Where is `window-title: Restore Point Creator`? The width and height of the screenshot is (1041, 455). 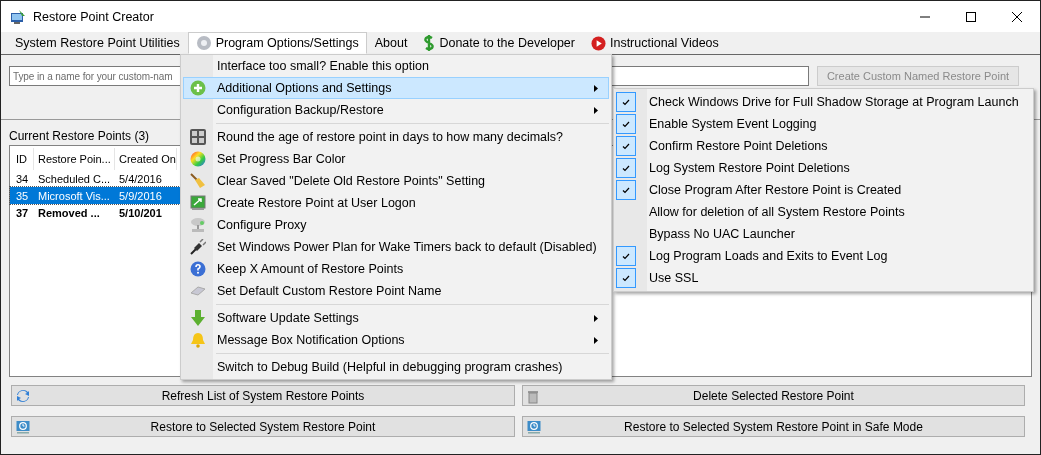 window-title: Restore Point Creator is located at coordinates (93, 16).